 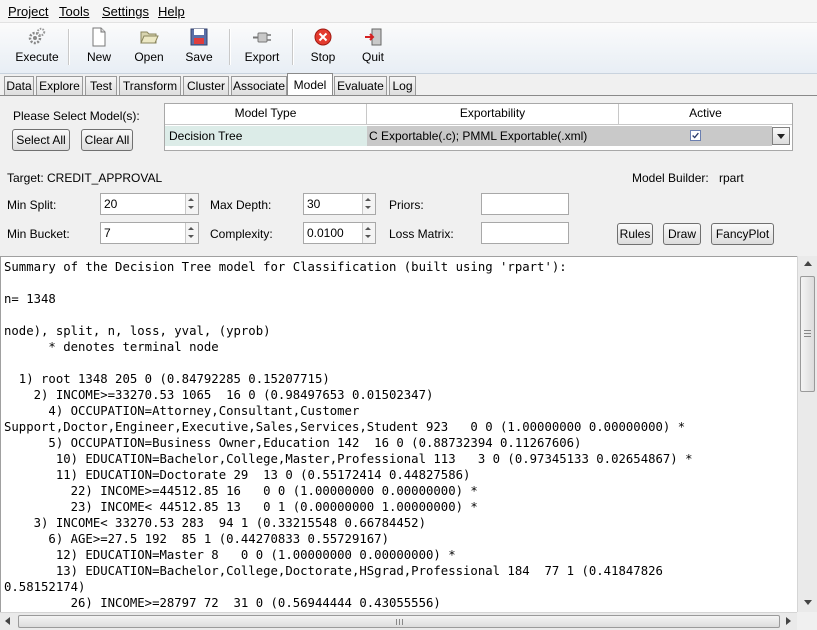 I want to click on target-label: Target: CREDIT_APPROVAL, so click(x=85, y=178).